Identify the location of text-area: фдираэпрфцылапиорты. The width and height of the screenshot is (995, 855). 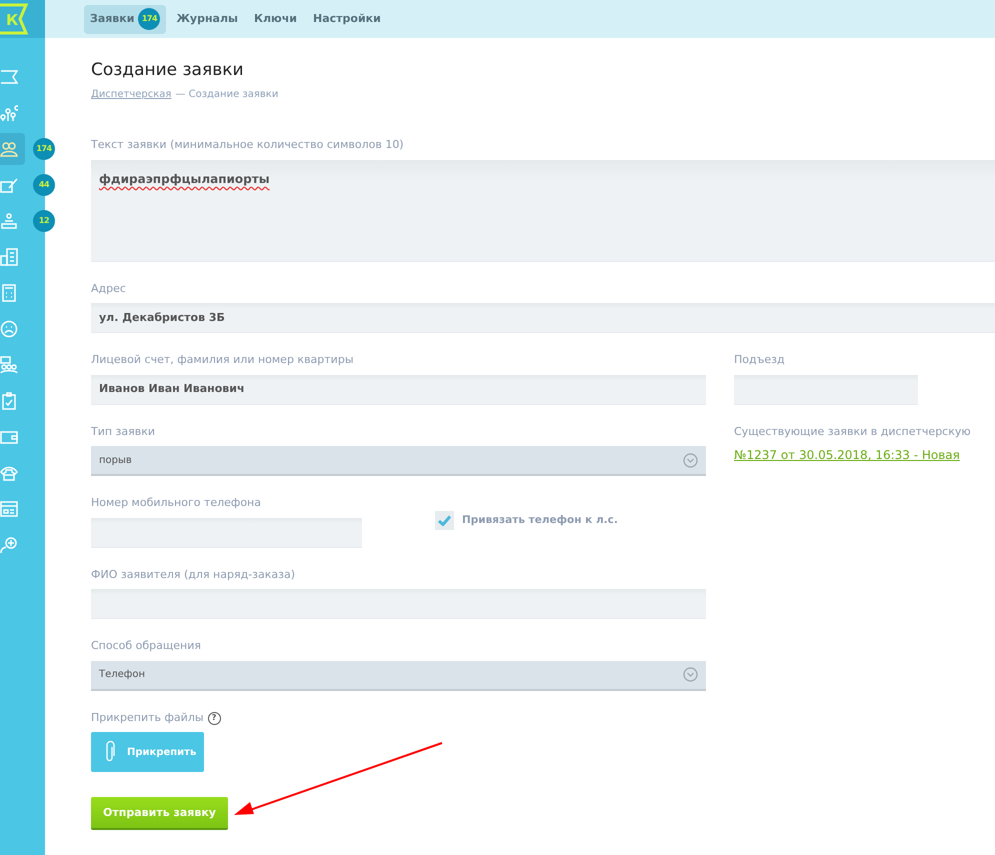
(543, 211).